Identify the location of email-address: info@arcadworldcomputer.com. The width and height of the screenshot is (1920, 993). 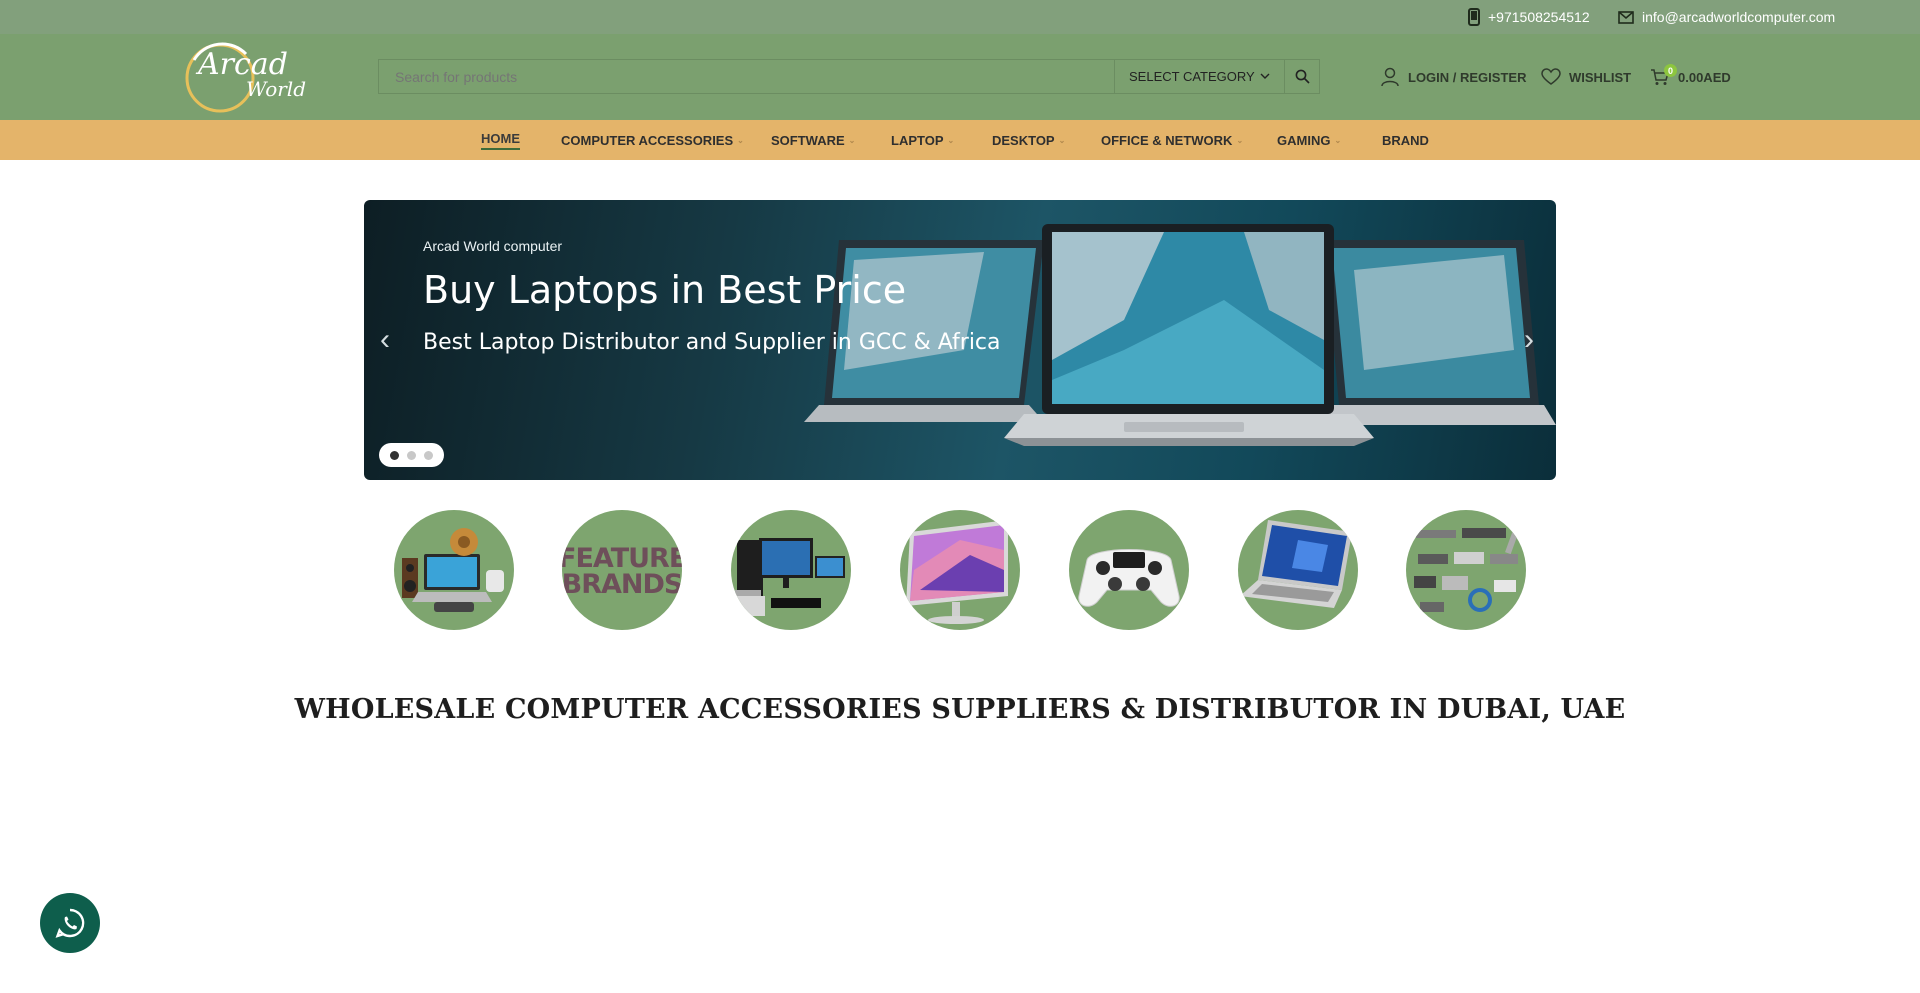
(1738, 17).